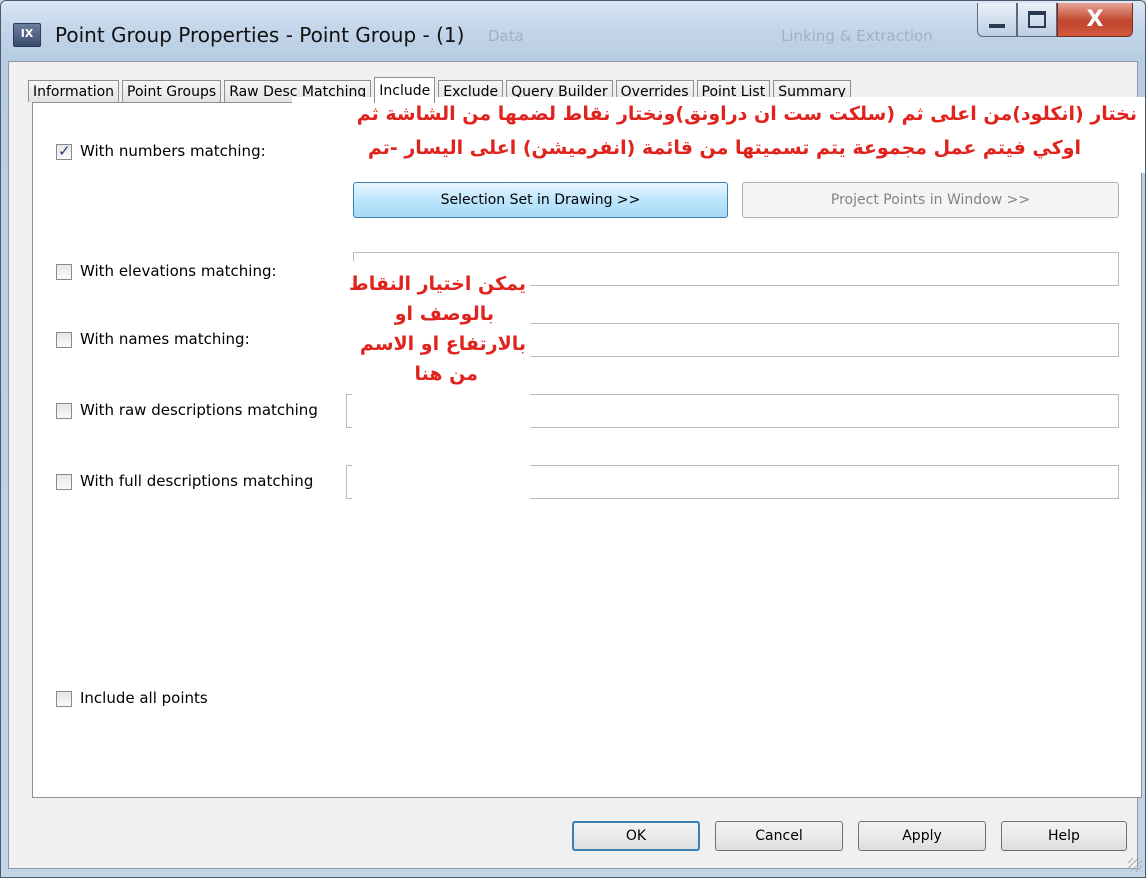 The width and height of the screenshot is (1146, 878). Describe the element at coordinates (997, 25) in the screenshot. I see `minimize-icon` at that location.